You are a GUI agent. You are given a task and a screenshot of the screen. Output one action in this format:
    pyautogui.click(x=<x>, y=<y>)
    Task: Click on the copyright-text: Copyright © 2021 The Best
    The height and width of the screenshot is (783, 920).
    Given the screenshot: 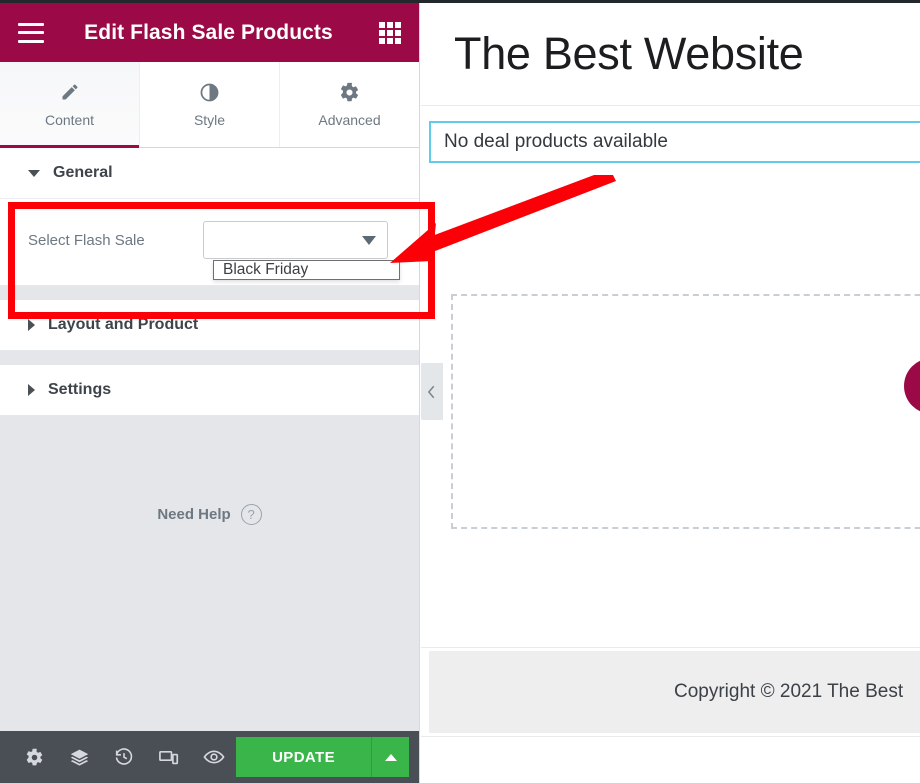 What is the action you would take?
    pyautogui.click(x=789, y=691)
    